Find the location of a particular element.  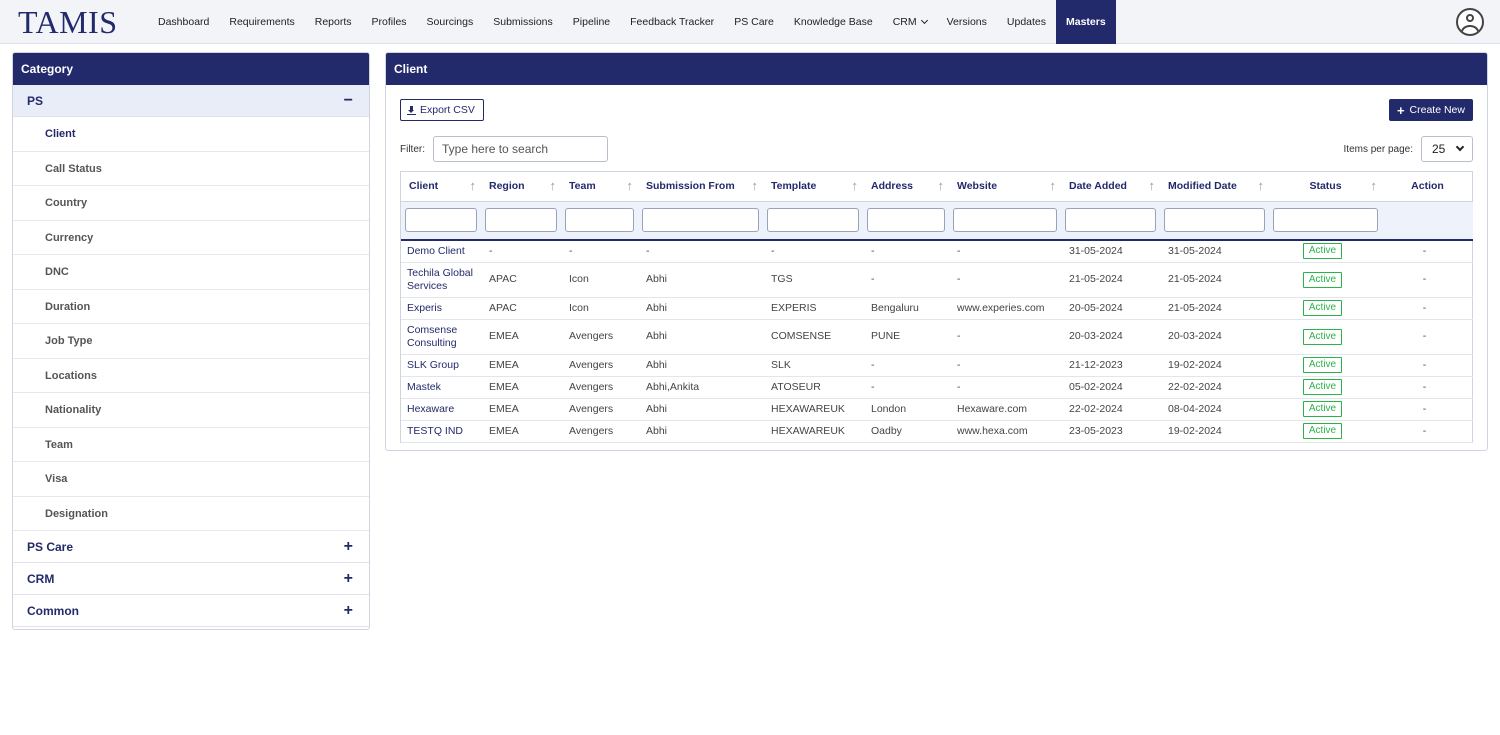

category-ps: PS − is located at coordinates (191, 101).